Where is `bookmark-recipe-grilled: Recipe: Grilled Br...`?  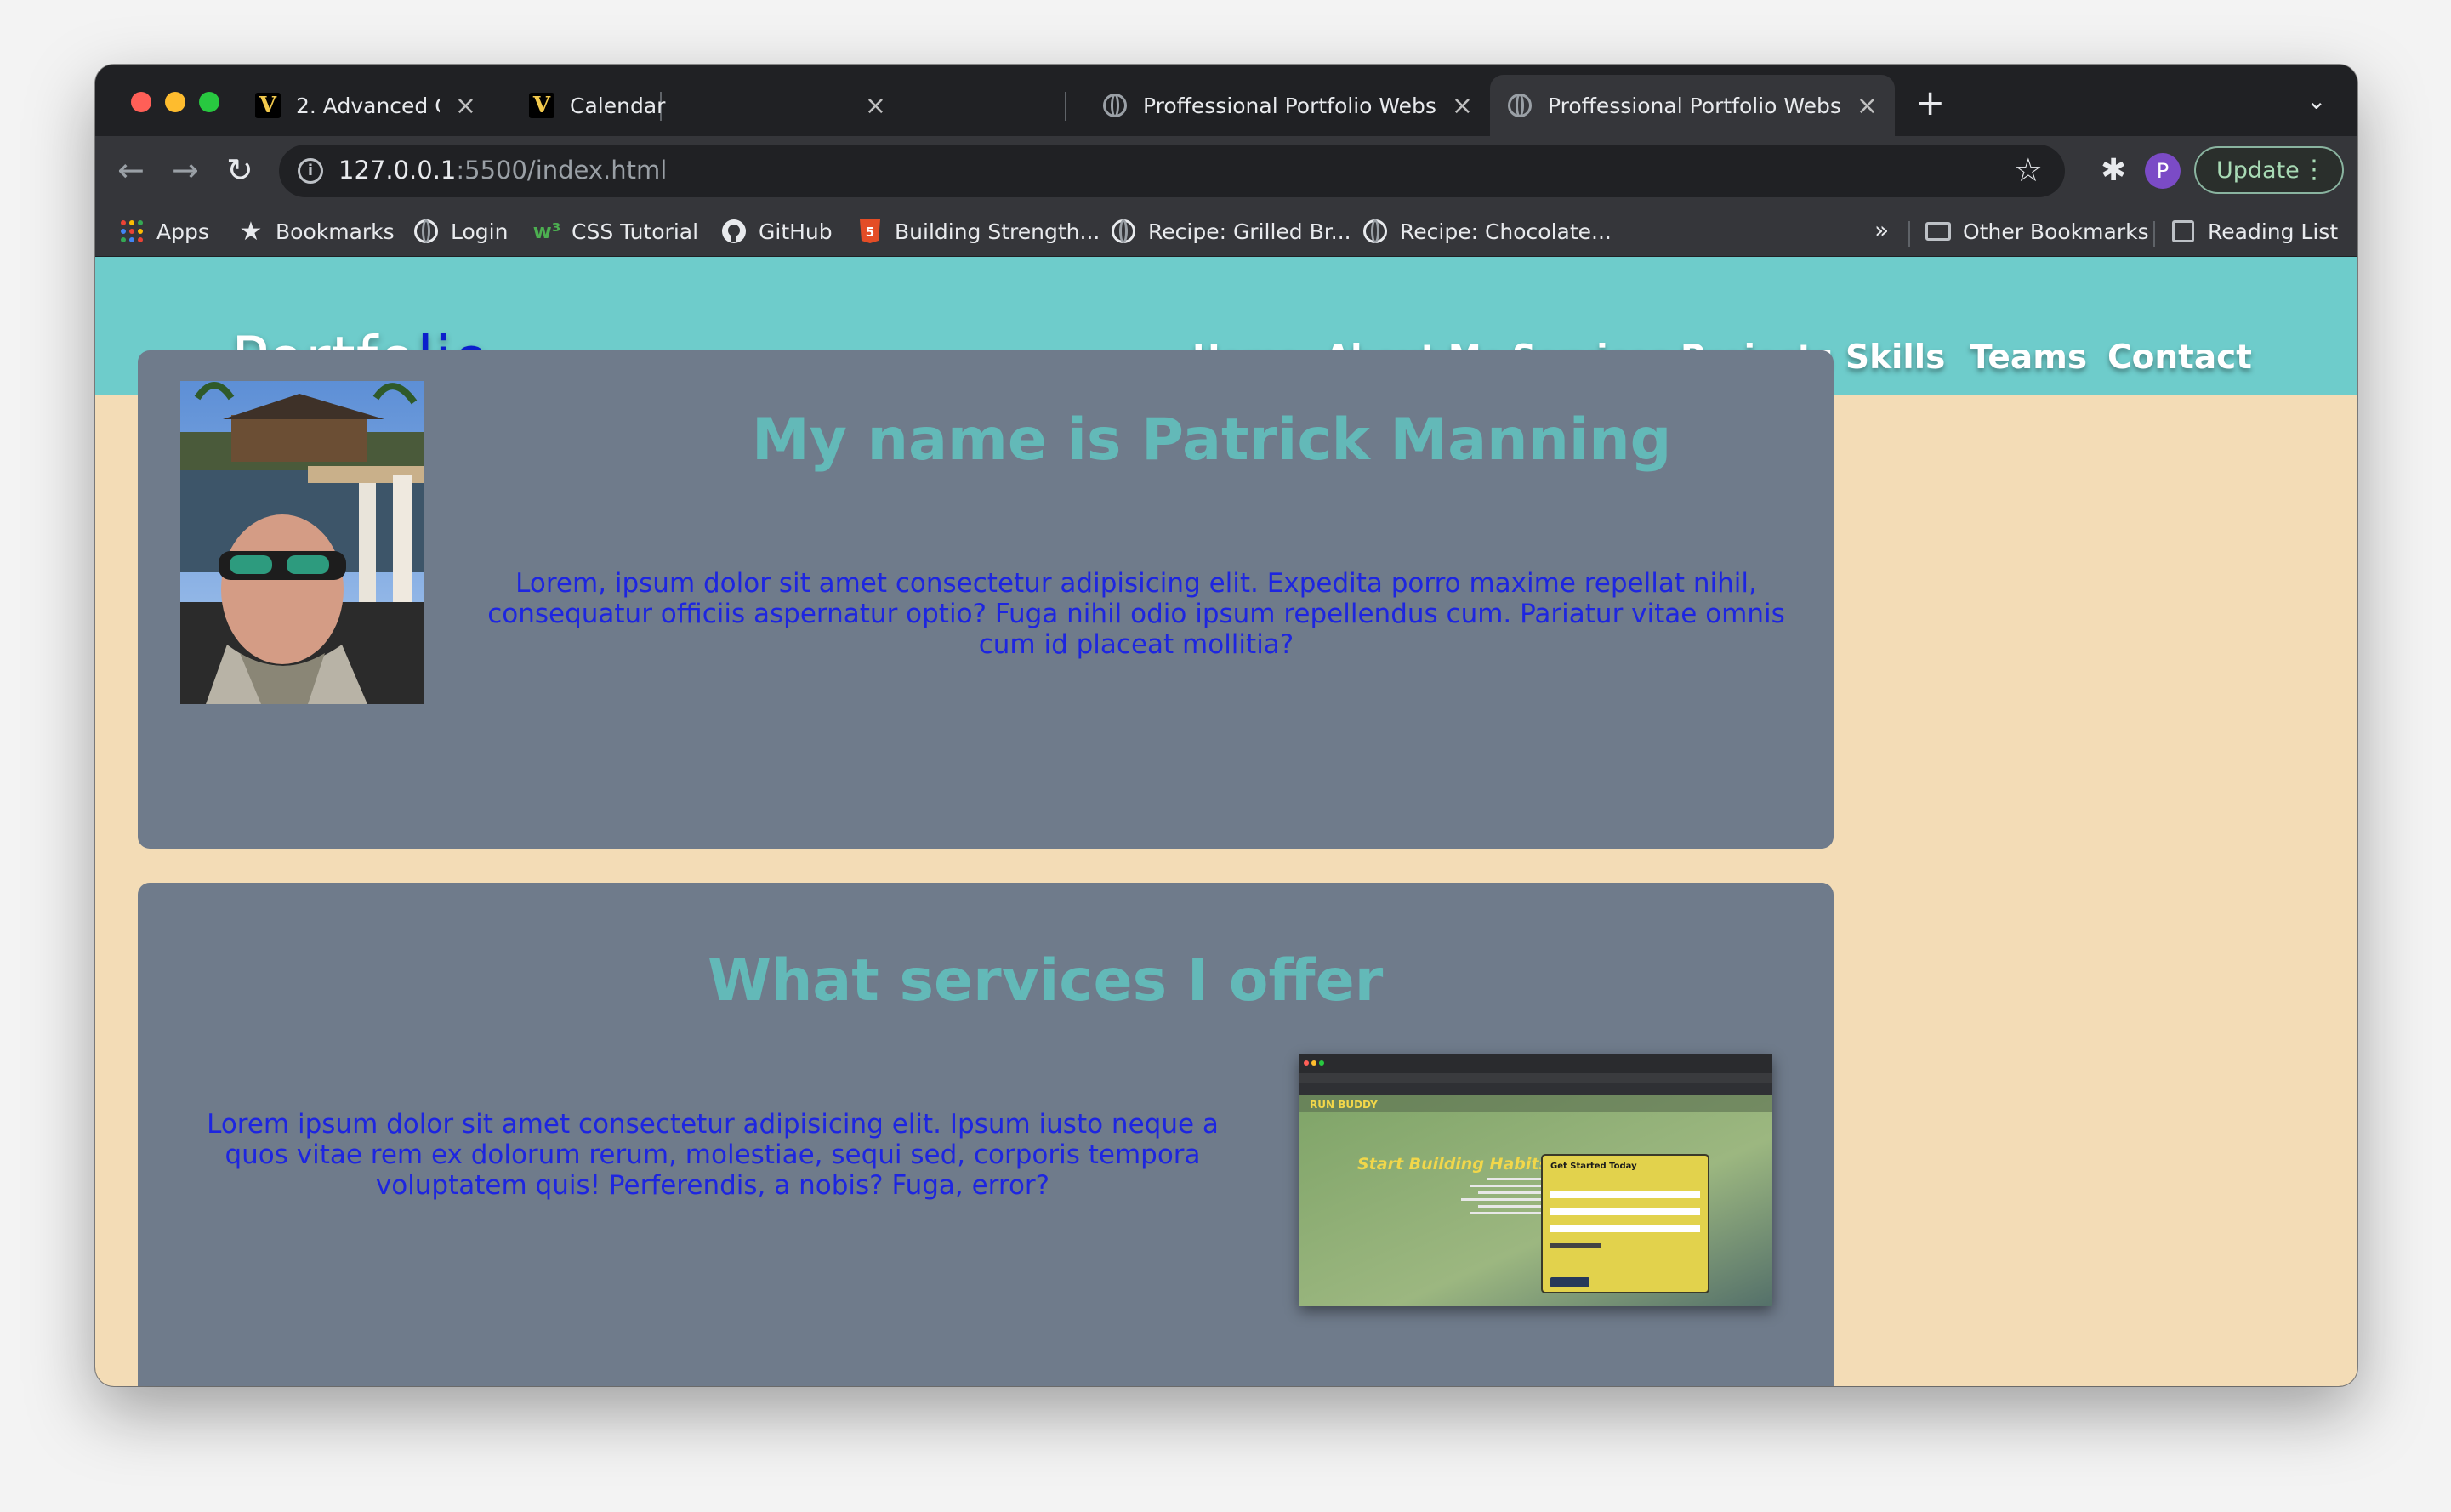
bookmark-recipe-grilled: Recipe: Grilled Br... is located at coordinates (1231, 231).